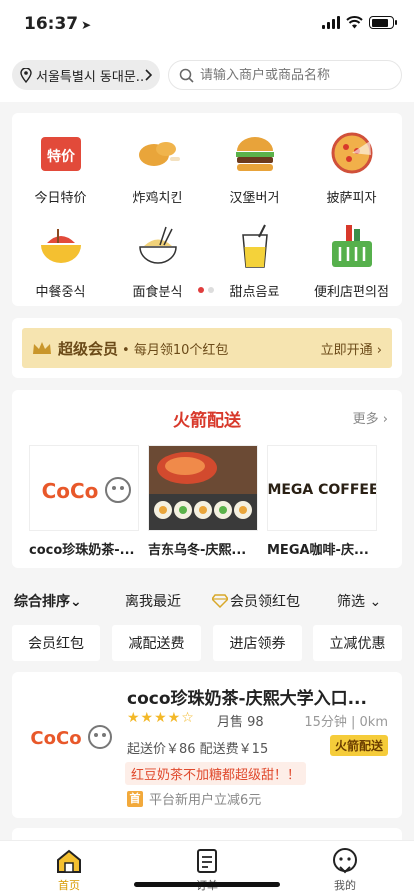 This screenshot has width=414, height=896. What do you see at coordinates (48, 601) in the screenshot?
I see `sort-comprehensive: 综合排序⌄` at bounding box center [48, 601].